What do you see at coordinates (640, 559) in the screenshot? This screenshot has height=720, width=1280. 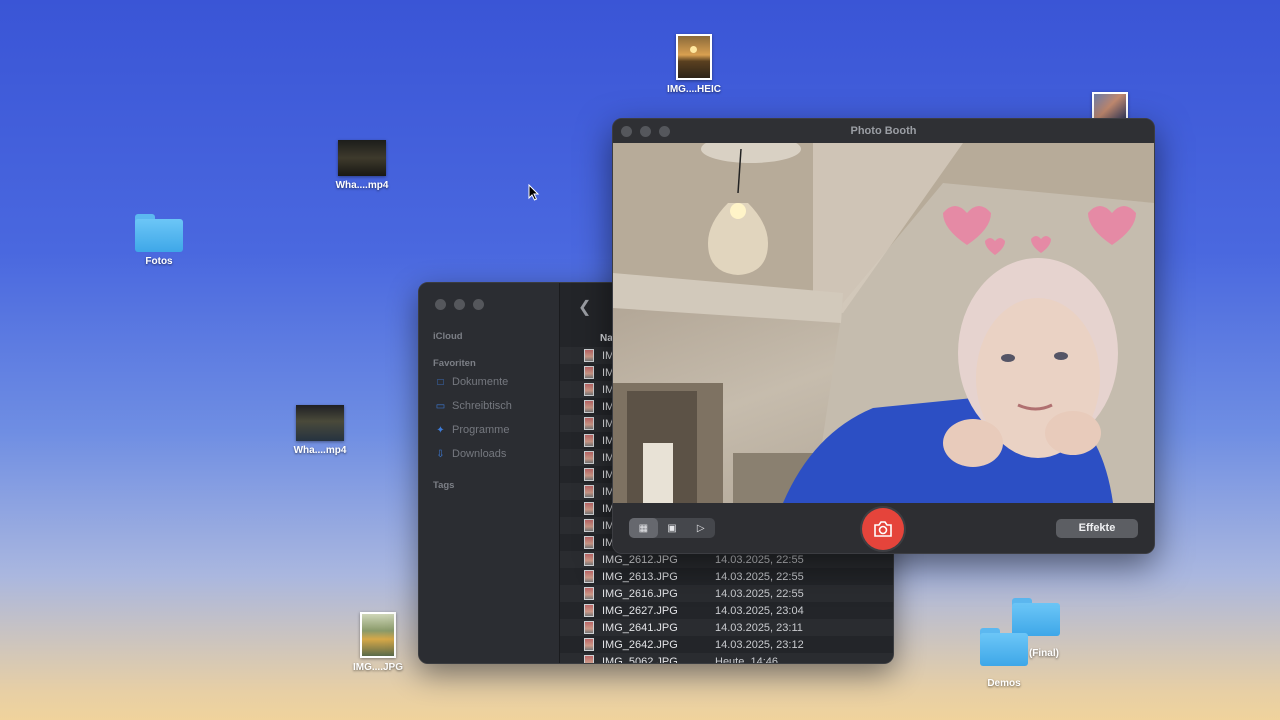 I see `file-name: IMG_2612.JPG` at bounding box center [640, 559].